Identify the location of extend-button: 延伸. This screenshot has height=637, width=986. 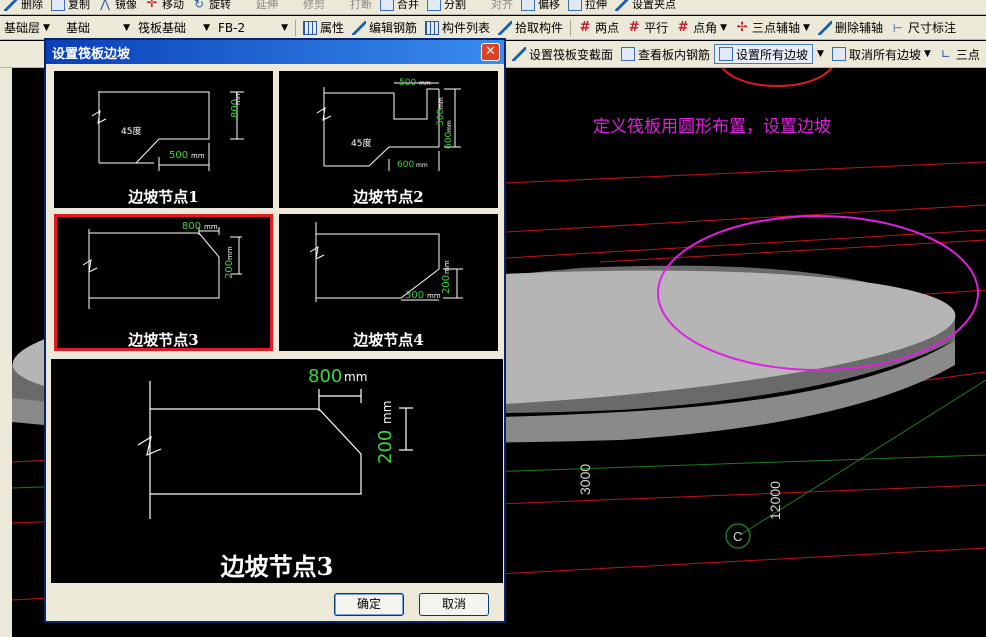
(258, 5).